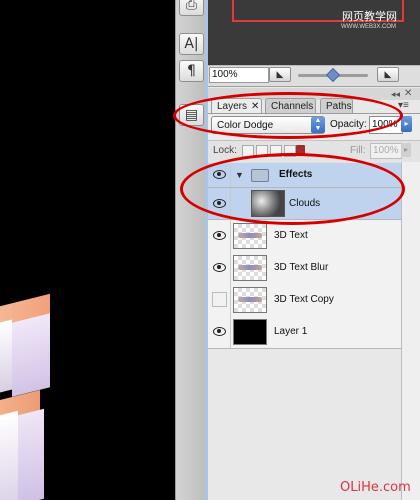  I want to click on lock-image-icon, so click(262, 151).